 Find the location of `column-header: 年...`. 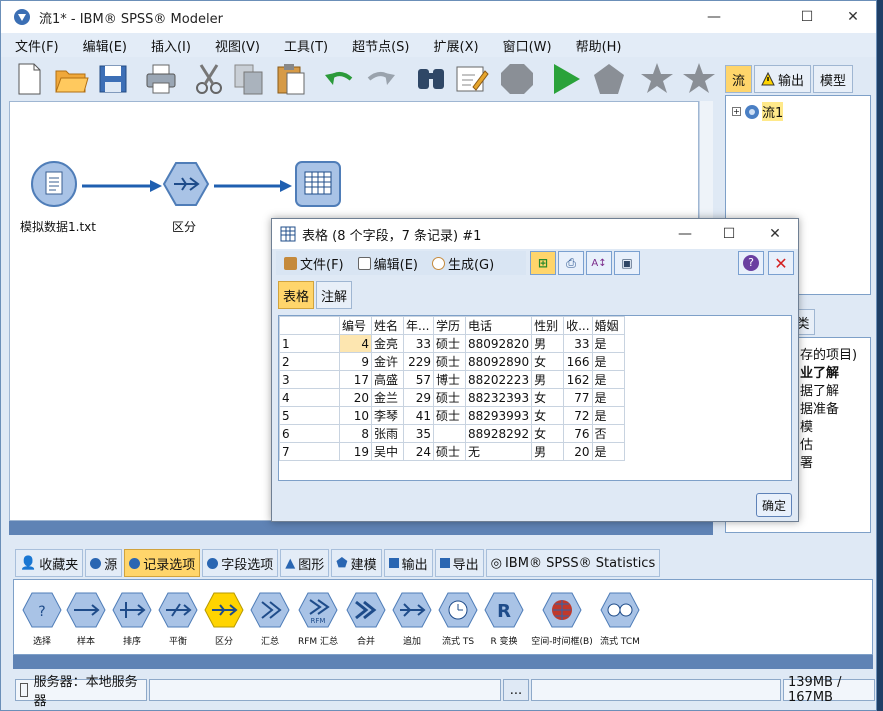

column-header: 年... is located at coordinates (418, 325).